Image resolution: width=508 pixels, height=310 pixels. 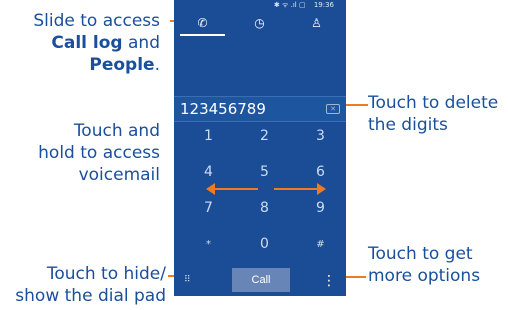 What do you see at coordinates (223, 109) in the screenshot?
I see `dialed-number: 123456789` at bounding box center [223, 109].